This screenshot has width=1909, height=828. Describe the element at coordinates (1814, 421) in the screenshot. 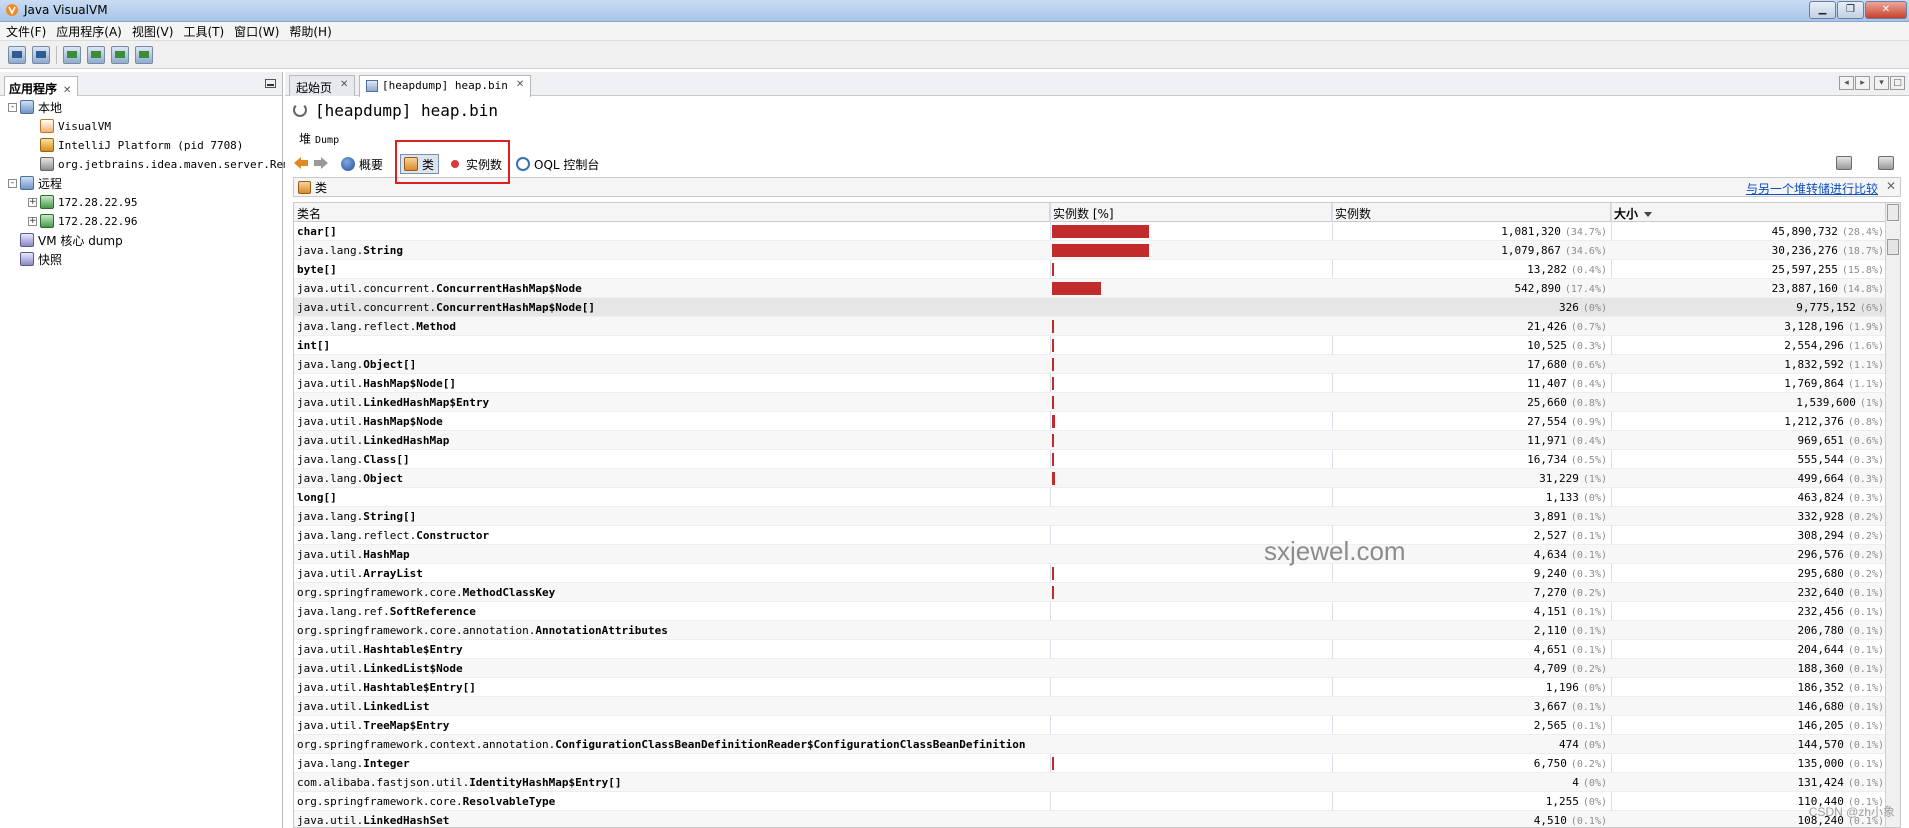

I see `size-value: 1,212,376` at that location.